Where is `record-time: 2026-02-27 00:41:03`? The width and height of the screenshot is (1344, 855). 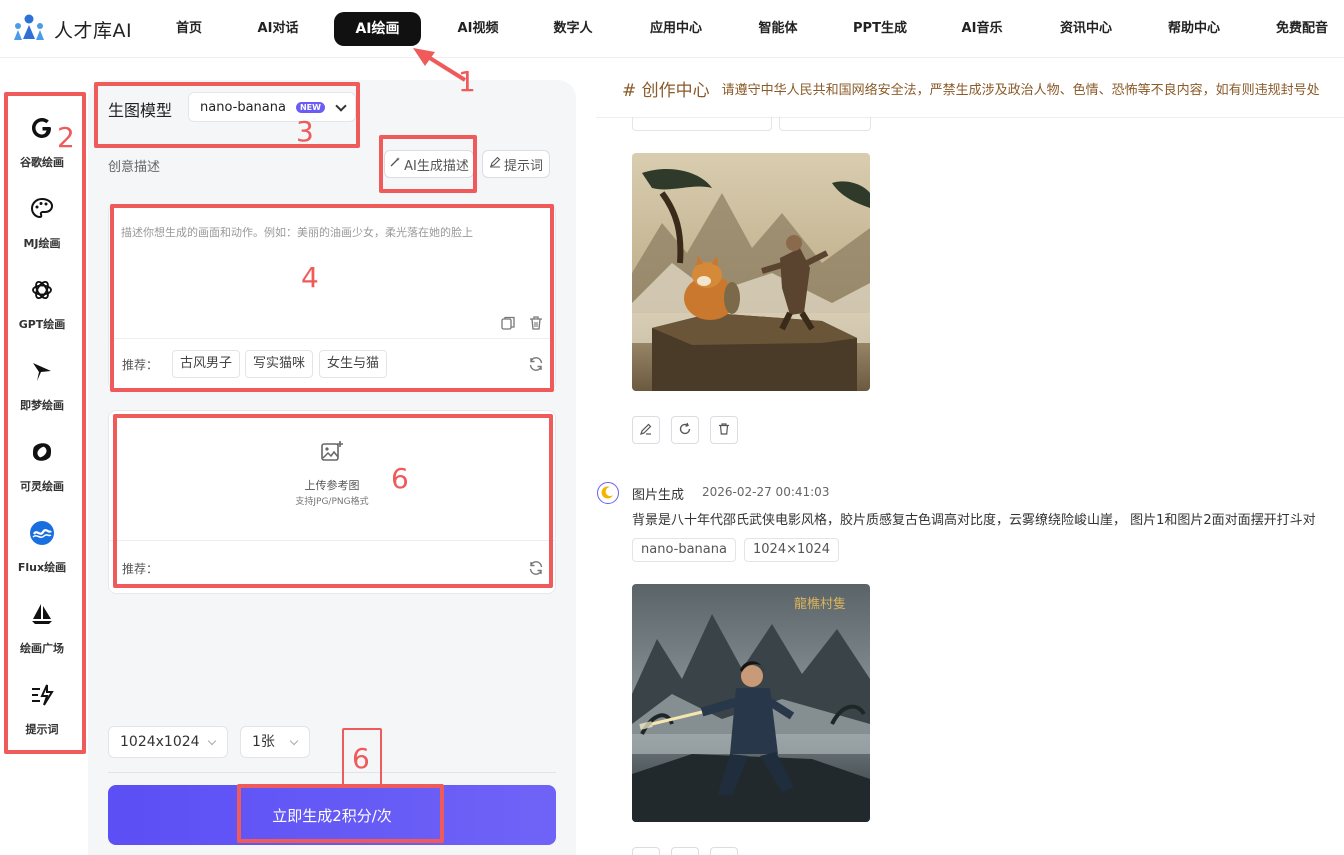 record-time: 2026-02-27 00:41:03 is located at coordinates (766, 492).